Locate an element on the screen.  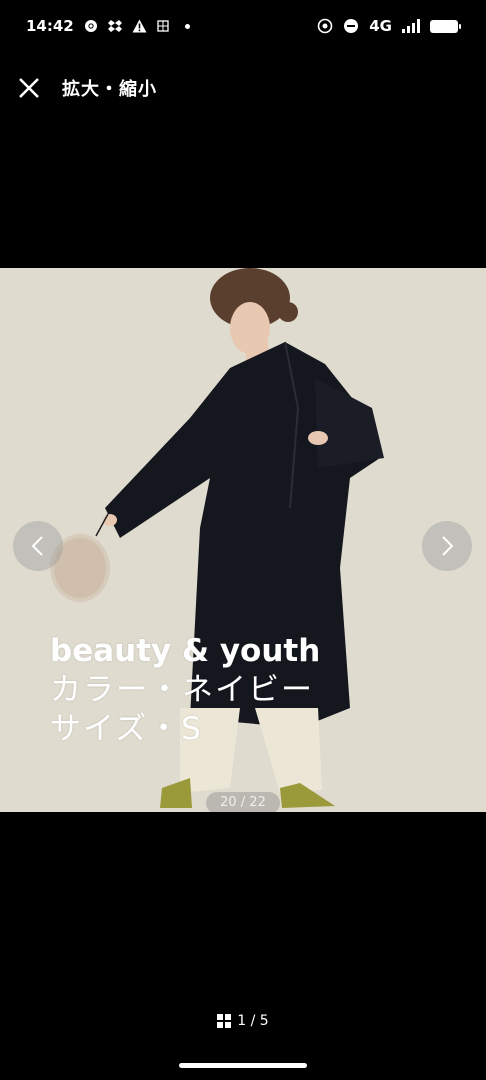
network-type: 4G is located at coordinates (380, 26).